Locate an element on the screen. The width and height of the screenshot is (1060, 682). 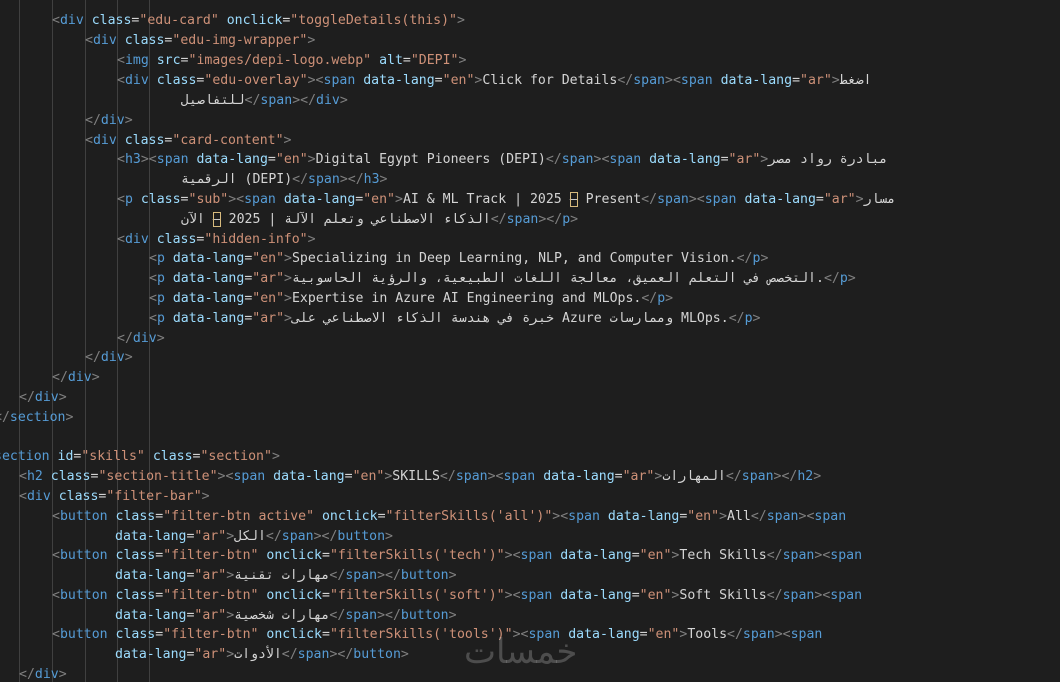
code-token: Present is located at coordinates (609, 199).